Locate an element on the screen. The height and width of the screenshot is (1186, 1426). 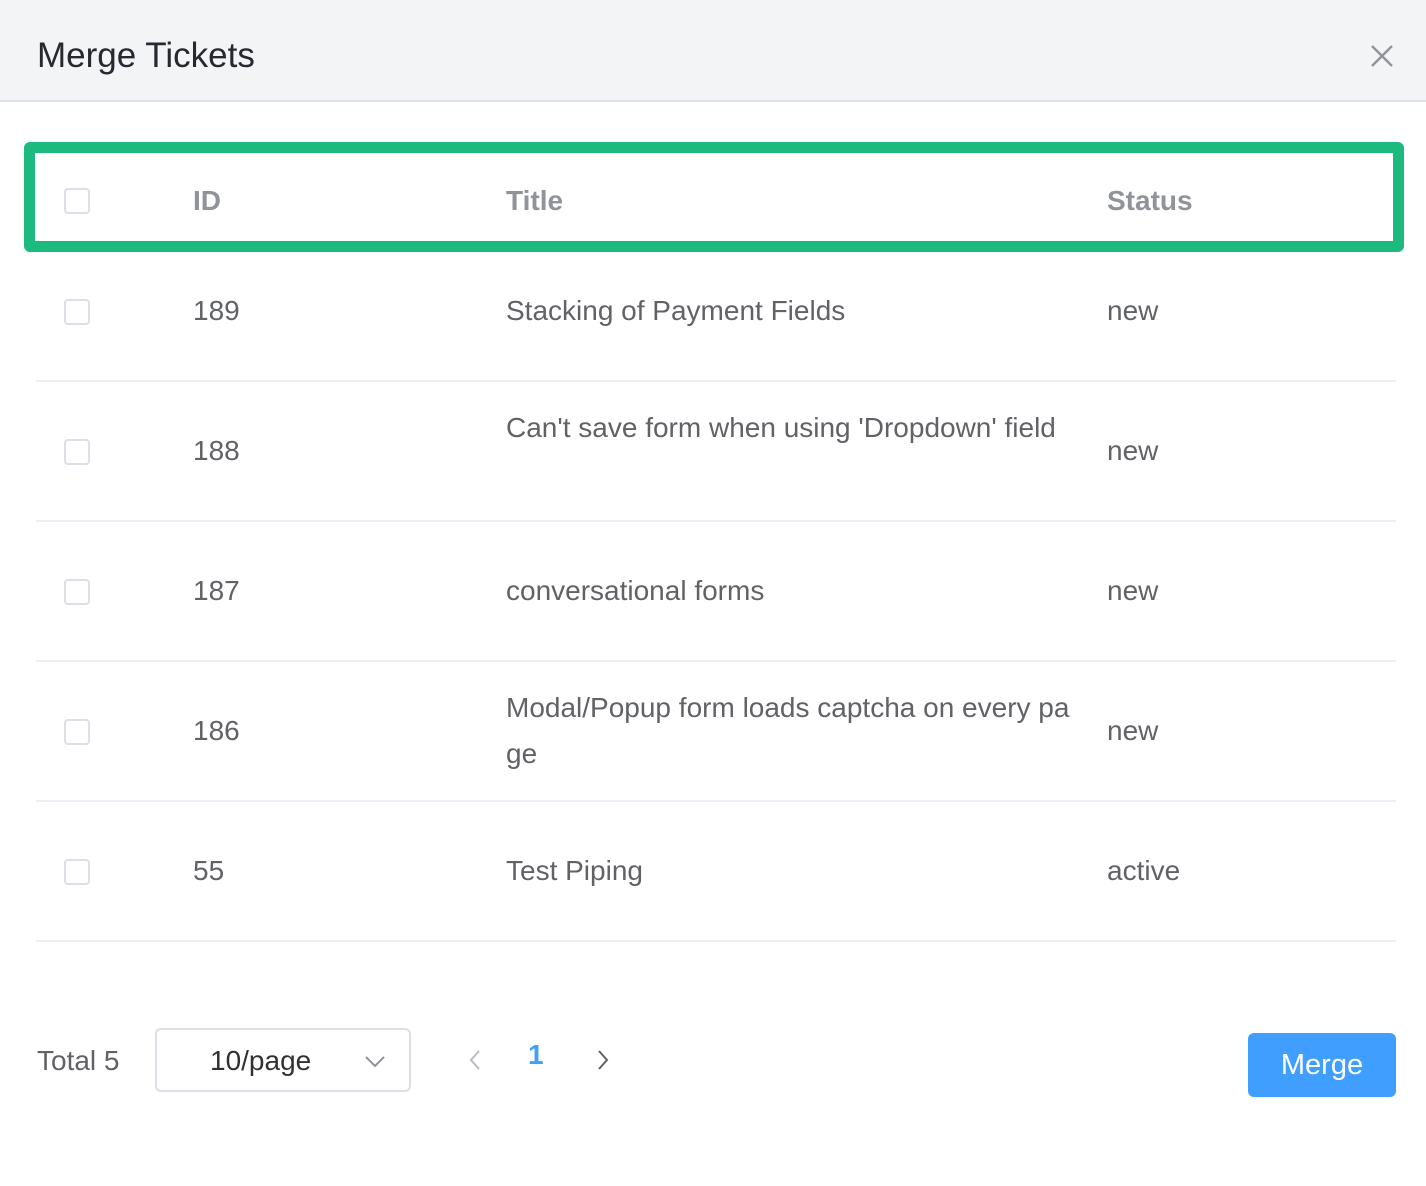
ticket-status: active is located at coordinates (1144, 870).